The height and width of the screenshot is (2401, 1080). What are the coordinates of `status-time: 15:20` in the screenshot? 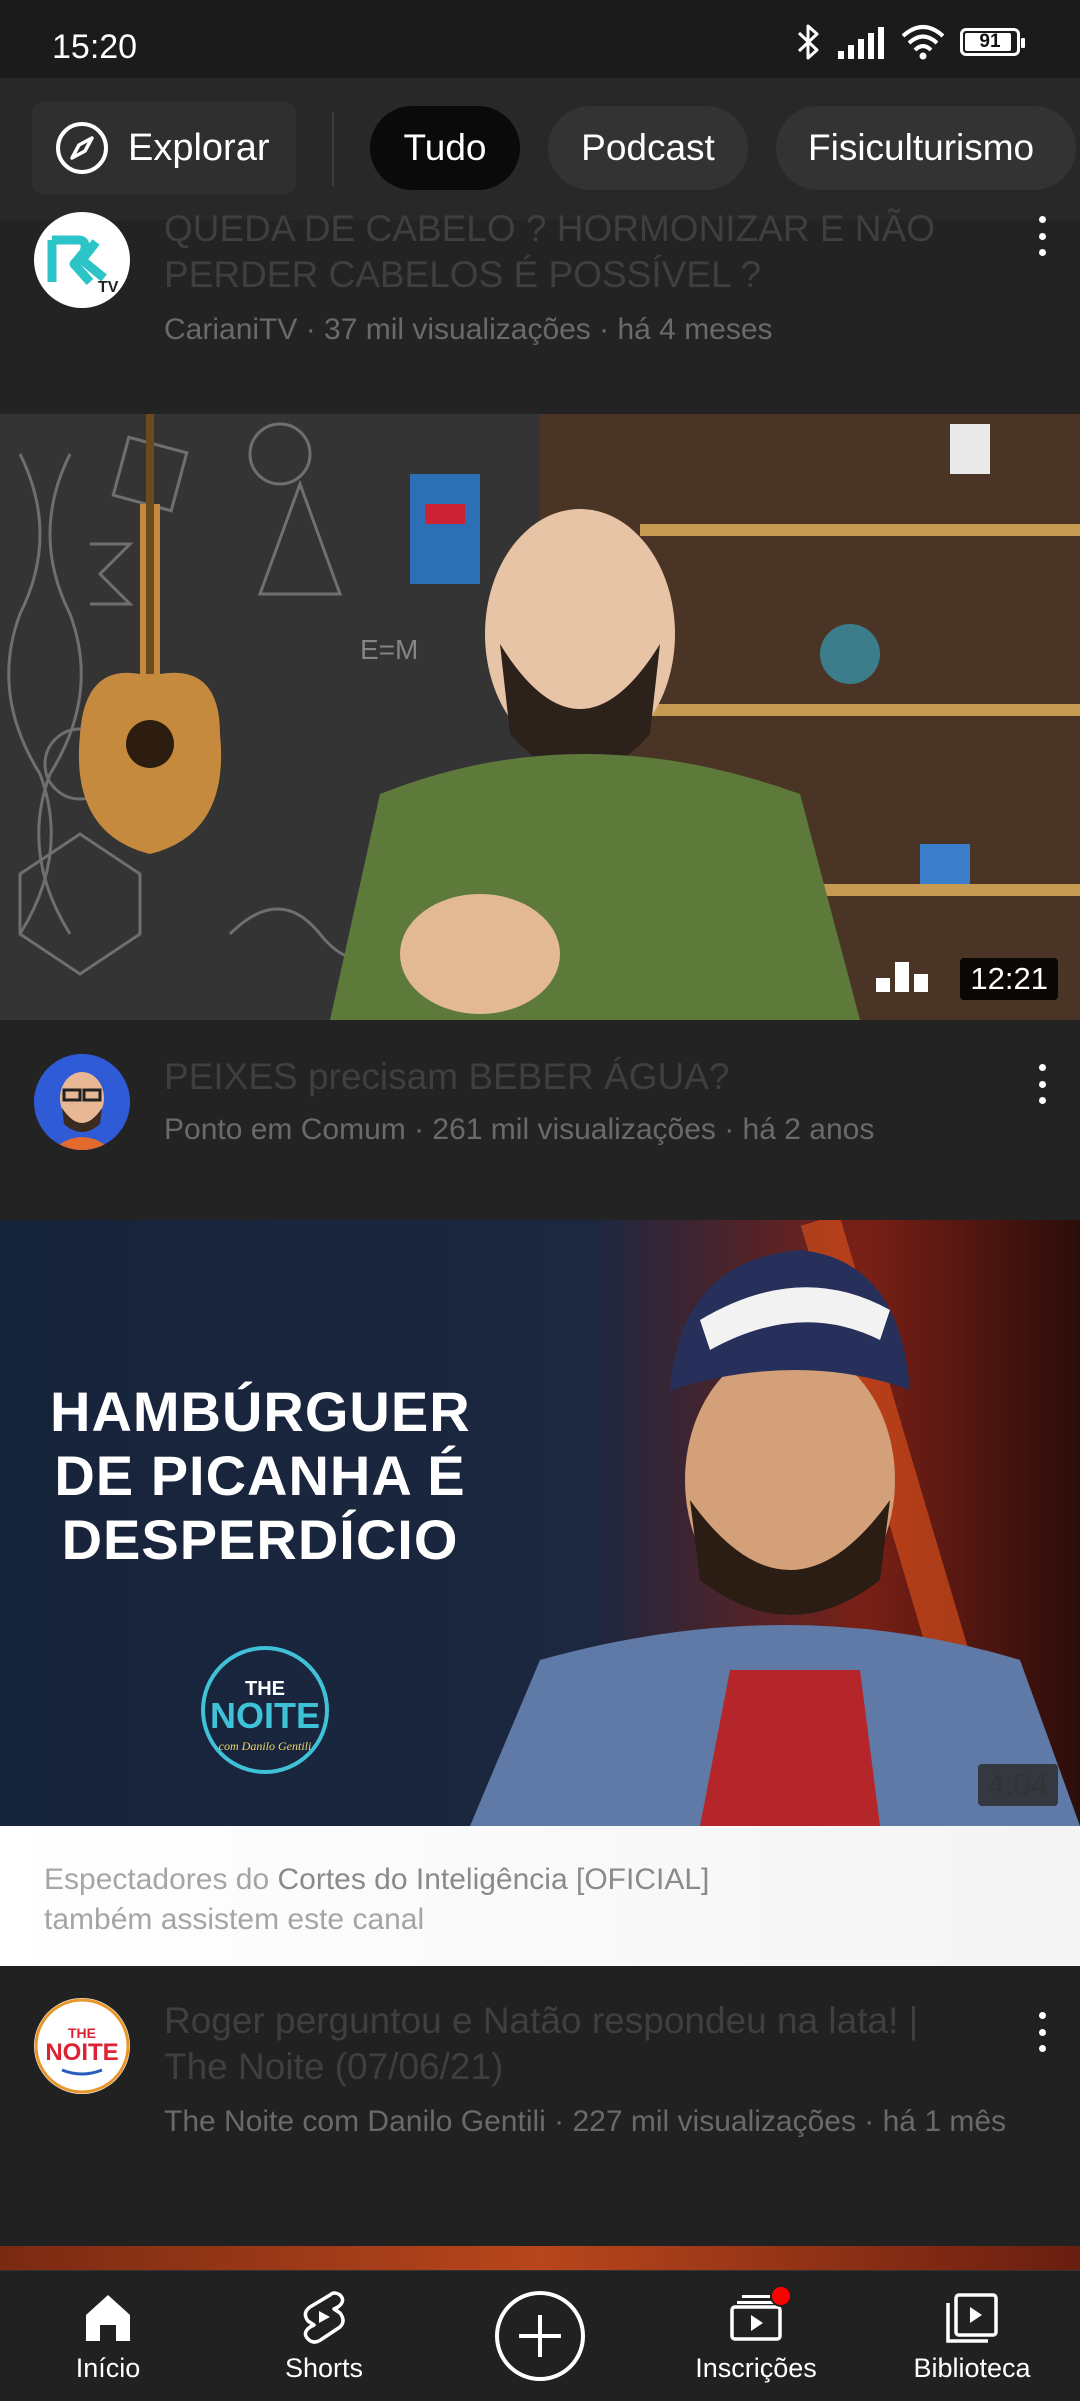 It's located at (95, 47).